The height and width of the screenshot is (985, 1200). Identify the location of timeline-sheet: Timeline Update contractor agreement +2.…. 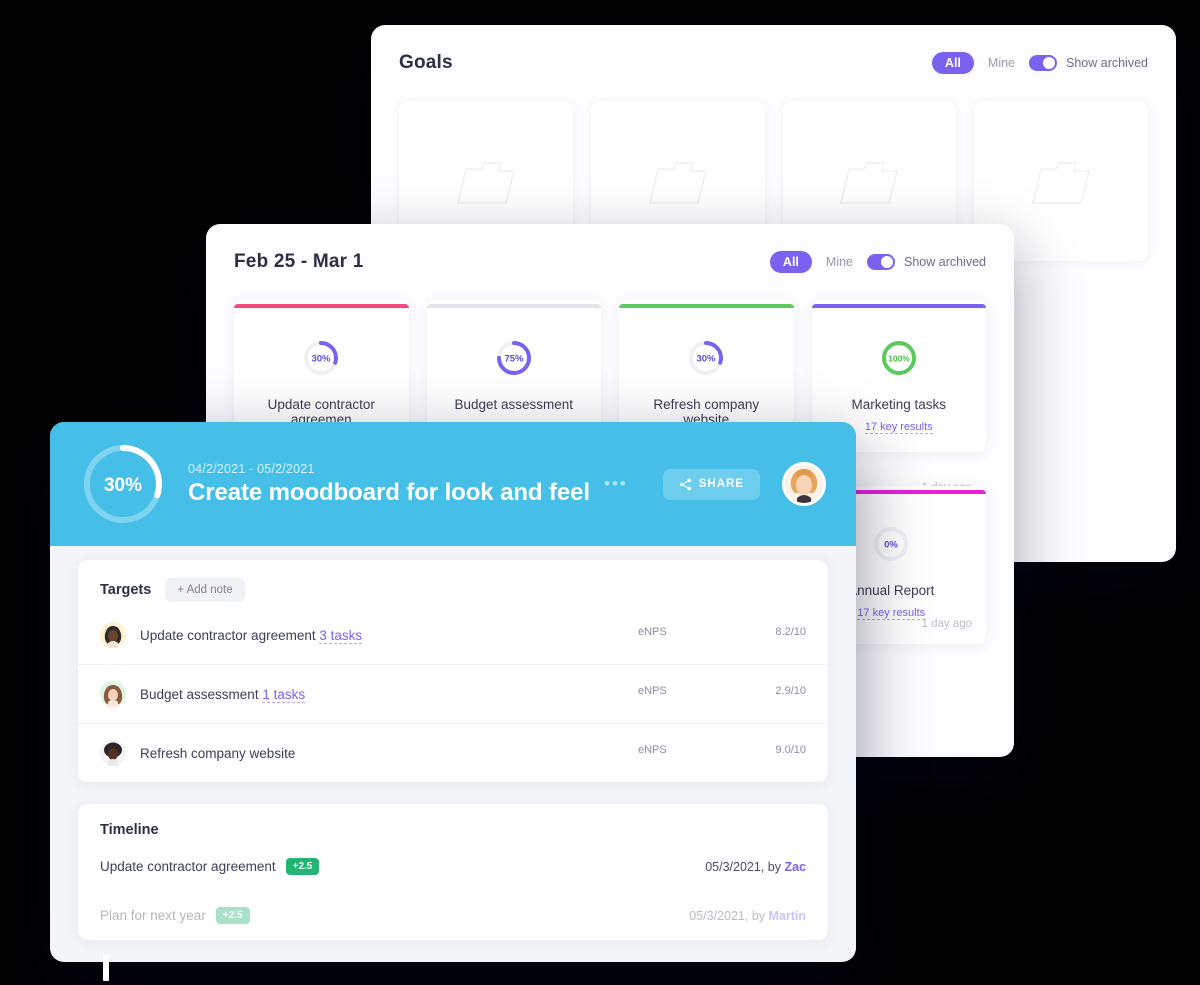
(453, 872).